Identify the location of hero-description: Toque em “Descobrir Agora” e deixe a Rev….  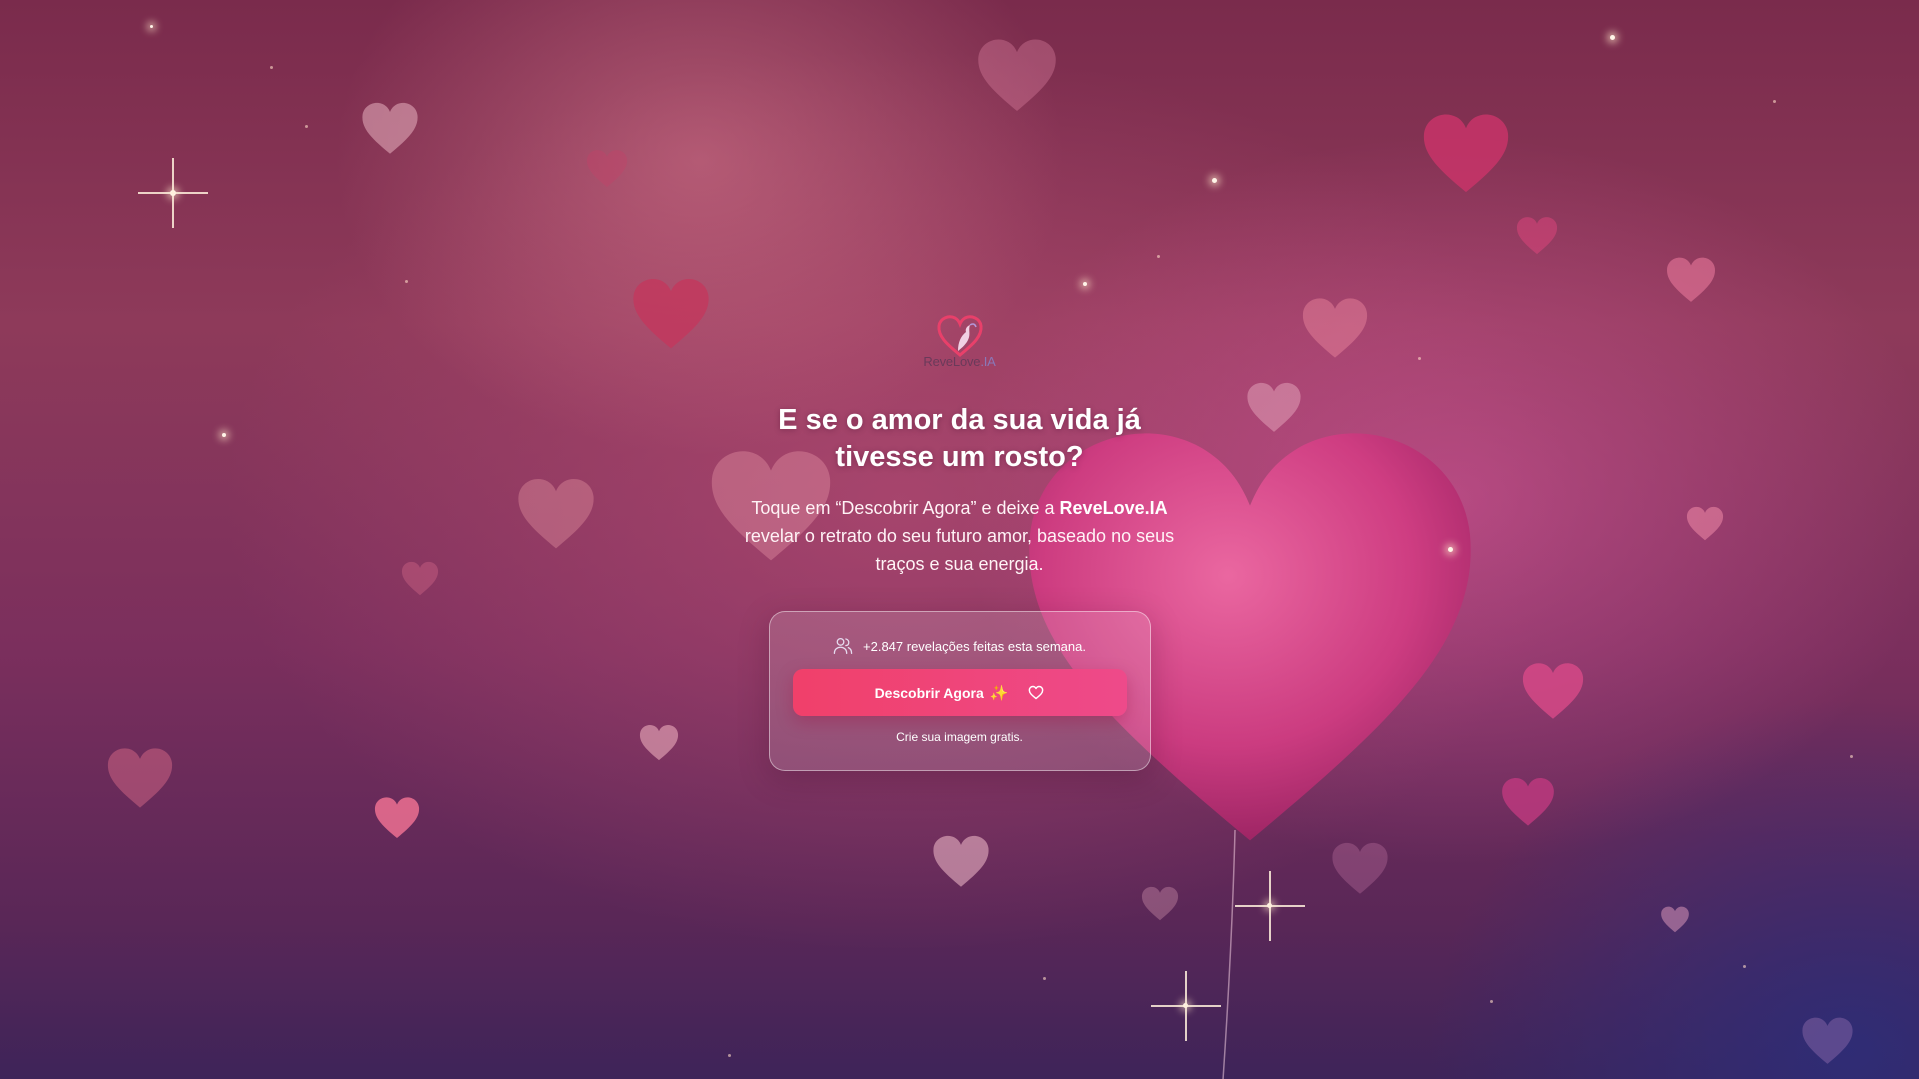
(960, 536).